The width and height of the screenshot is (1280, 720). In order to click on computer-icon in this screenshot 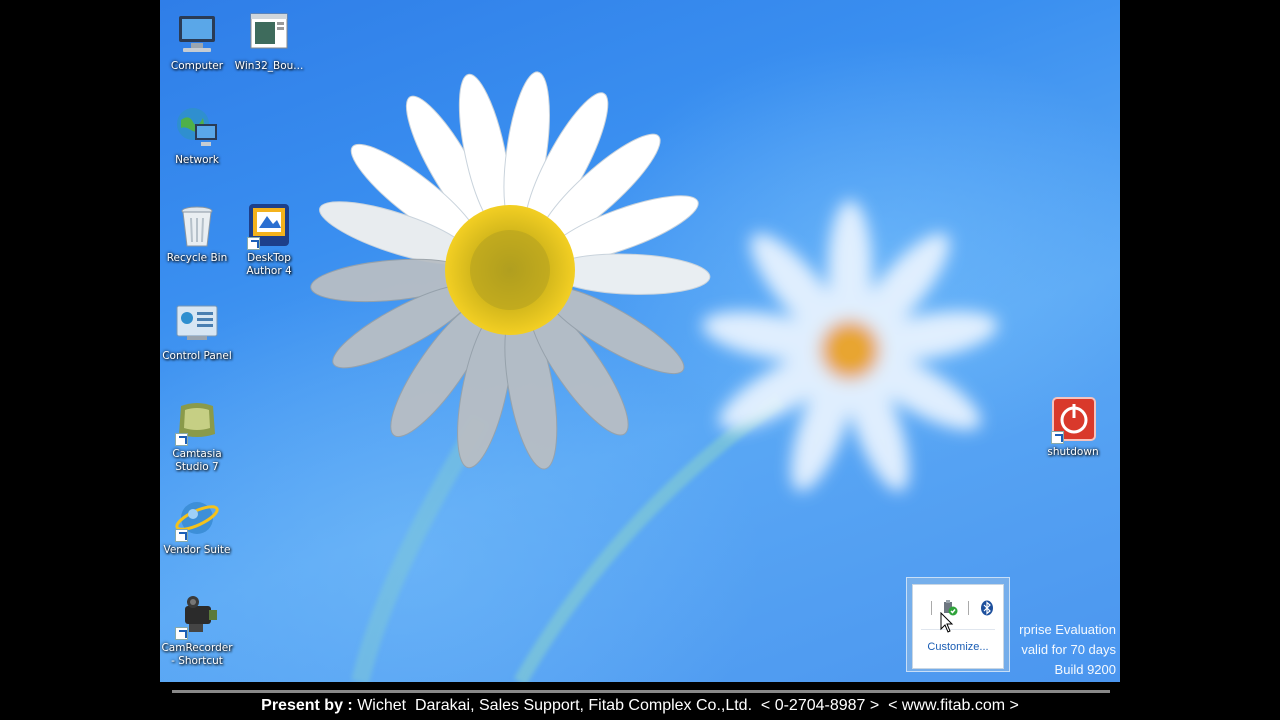, I will do `click(197, 34)`.